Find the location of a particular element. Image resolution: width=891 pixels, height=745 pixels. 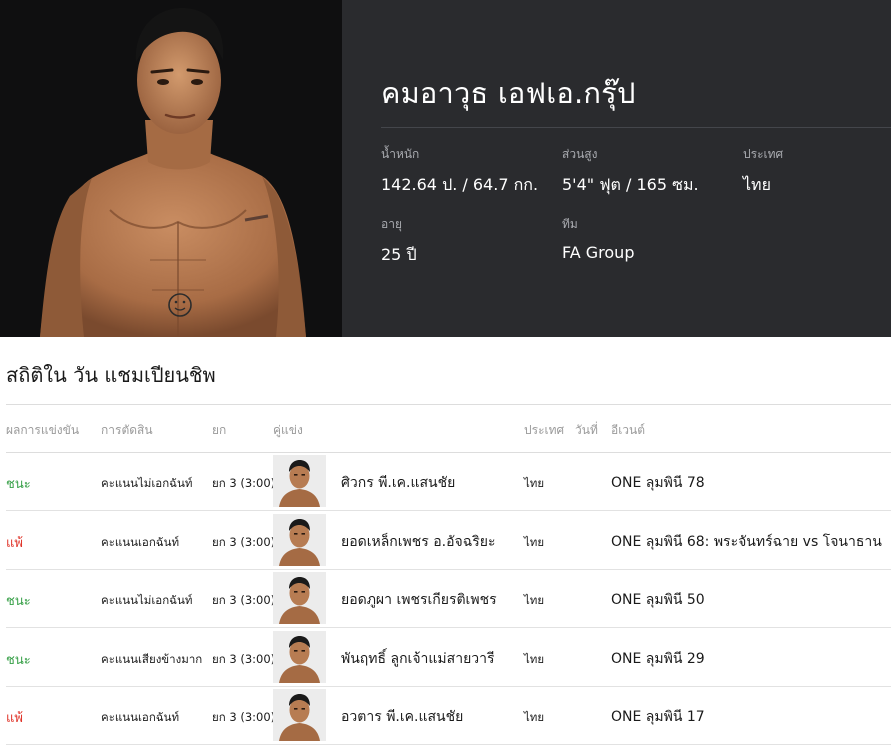

attribute-value: 142.64 ป. / 64.7 กก. is located at coordinates (460, 184).